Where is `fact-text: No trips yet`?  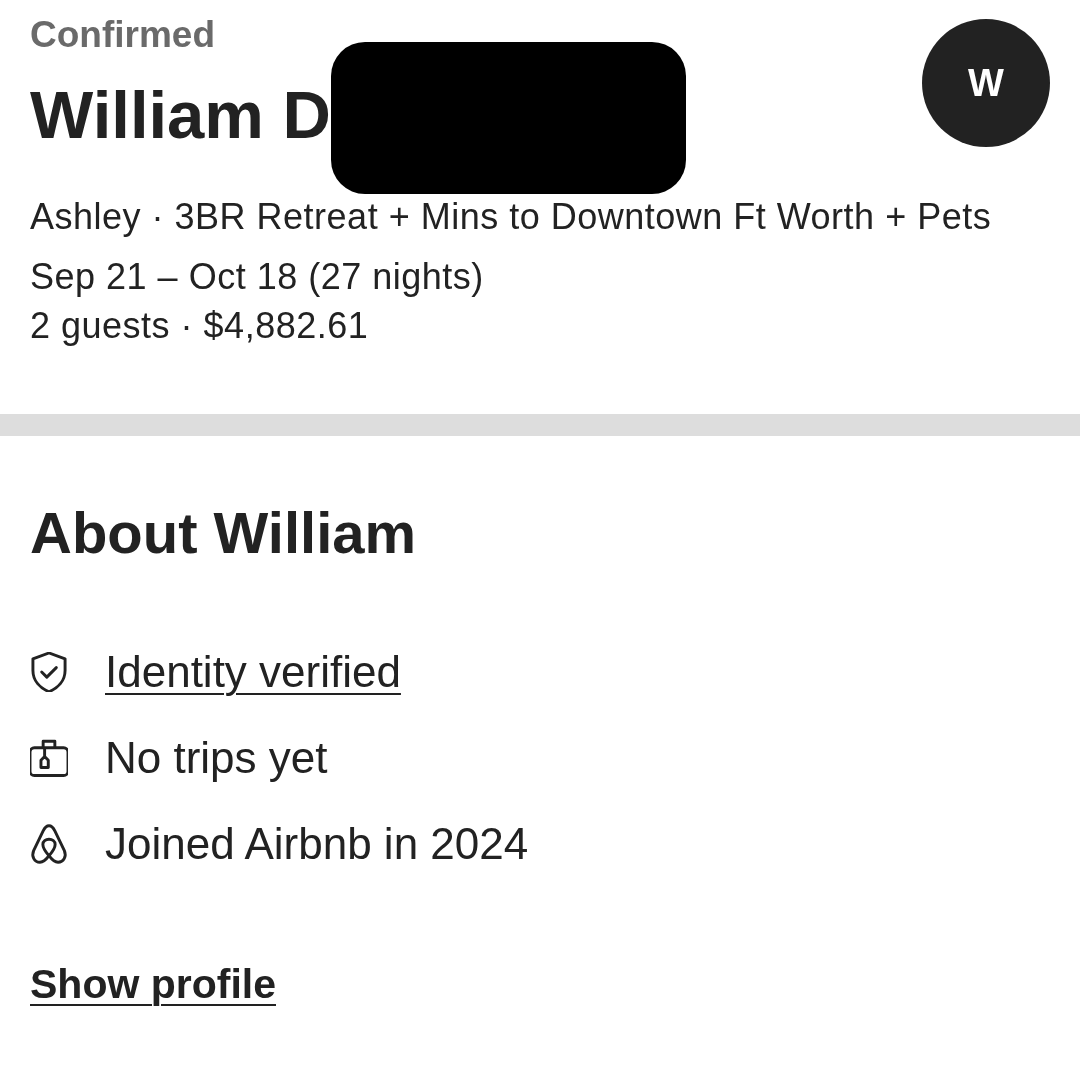 fact-text: No trips yet is located at coordinates (216, 758).